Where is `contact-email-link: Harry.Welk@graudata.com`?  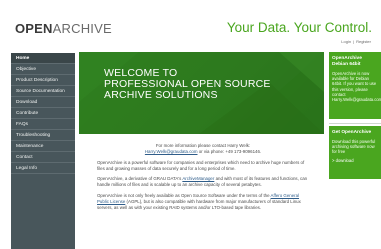
contact-email-link: Harry.Welk@graudata.com is located at coordinates (171, 151).